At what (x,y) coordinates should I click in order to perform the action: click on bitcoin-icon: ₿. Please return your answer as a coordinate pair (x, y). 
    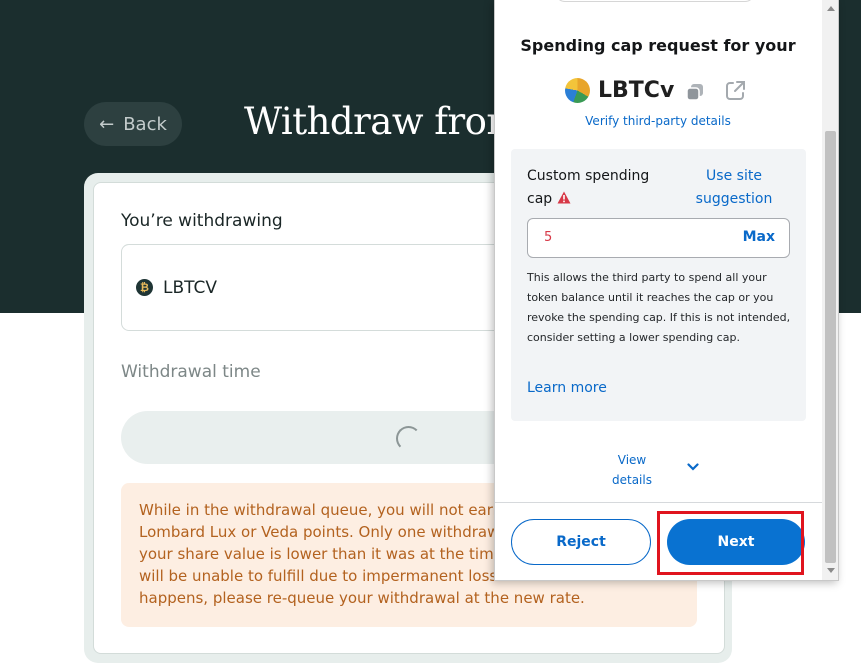
    Looking at the image, I should click on (144, 287).